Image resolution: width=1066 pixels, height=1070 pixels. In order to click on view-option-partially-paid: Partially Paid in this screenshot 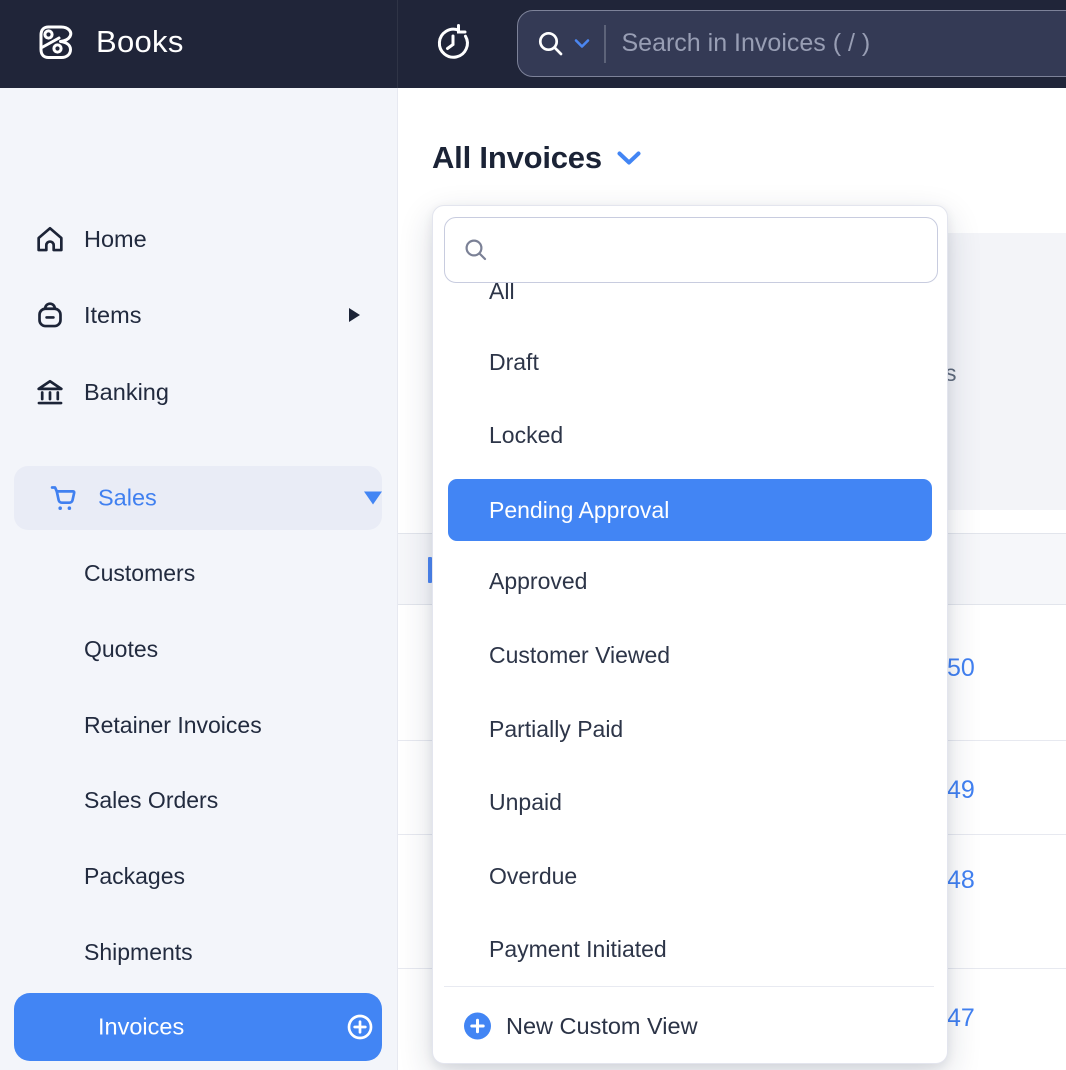, I will do `click(556, 729)`.